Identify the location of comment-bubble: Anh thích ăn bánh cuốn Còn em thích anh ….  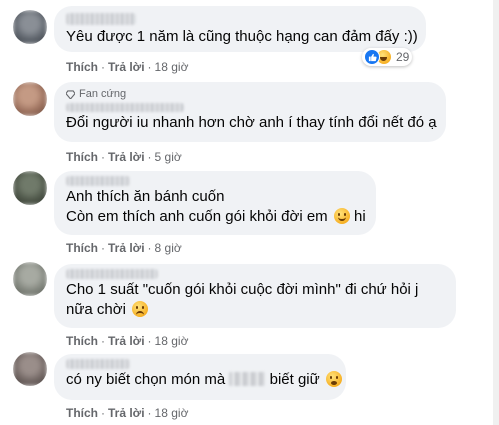
(215, 203).